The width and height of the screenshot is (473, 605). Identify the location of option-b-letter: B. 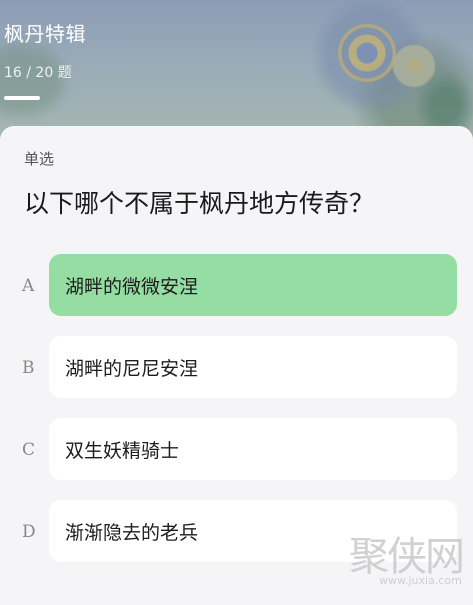
(28, 368).